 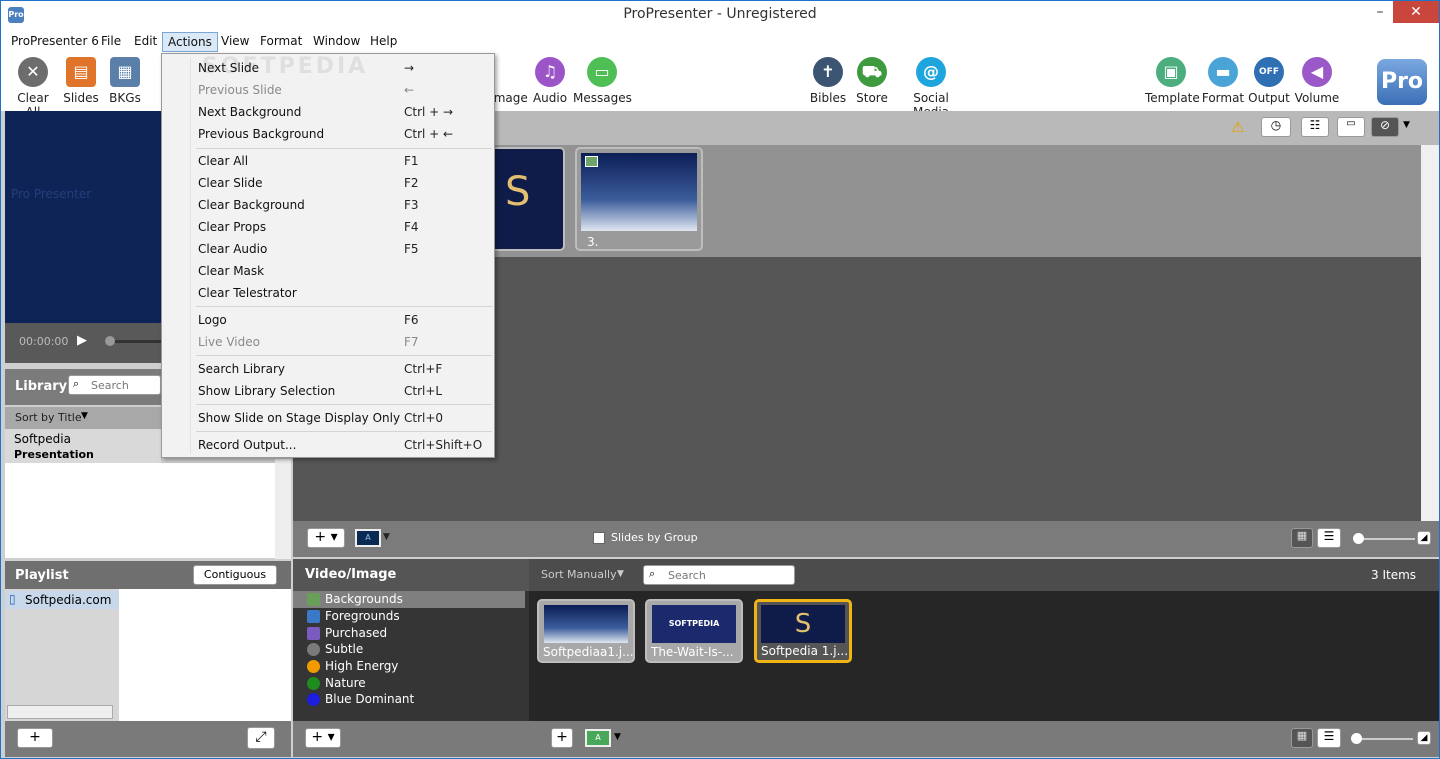 I want to click on format-button: ▬ Format, so click(x=1223, y=81).